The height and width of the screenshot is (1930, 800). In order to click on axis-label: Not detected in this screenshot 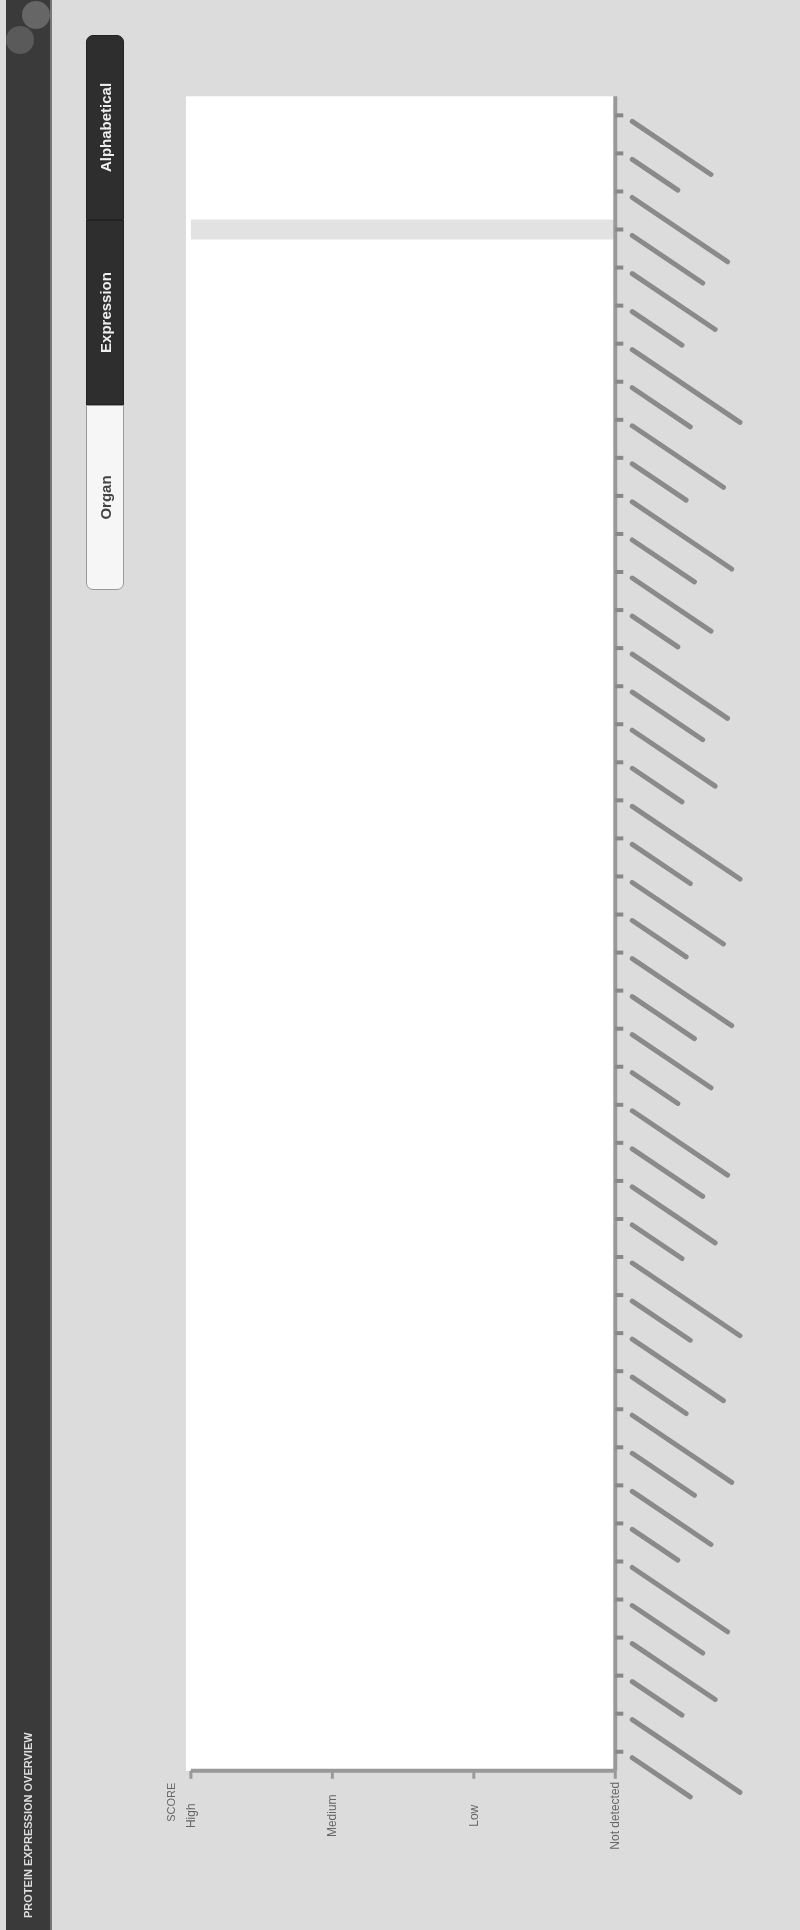, I will do `click(615, 1815)`.